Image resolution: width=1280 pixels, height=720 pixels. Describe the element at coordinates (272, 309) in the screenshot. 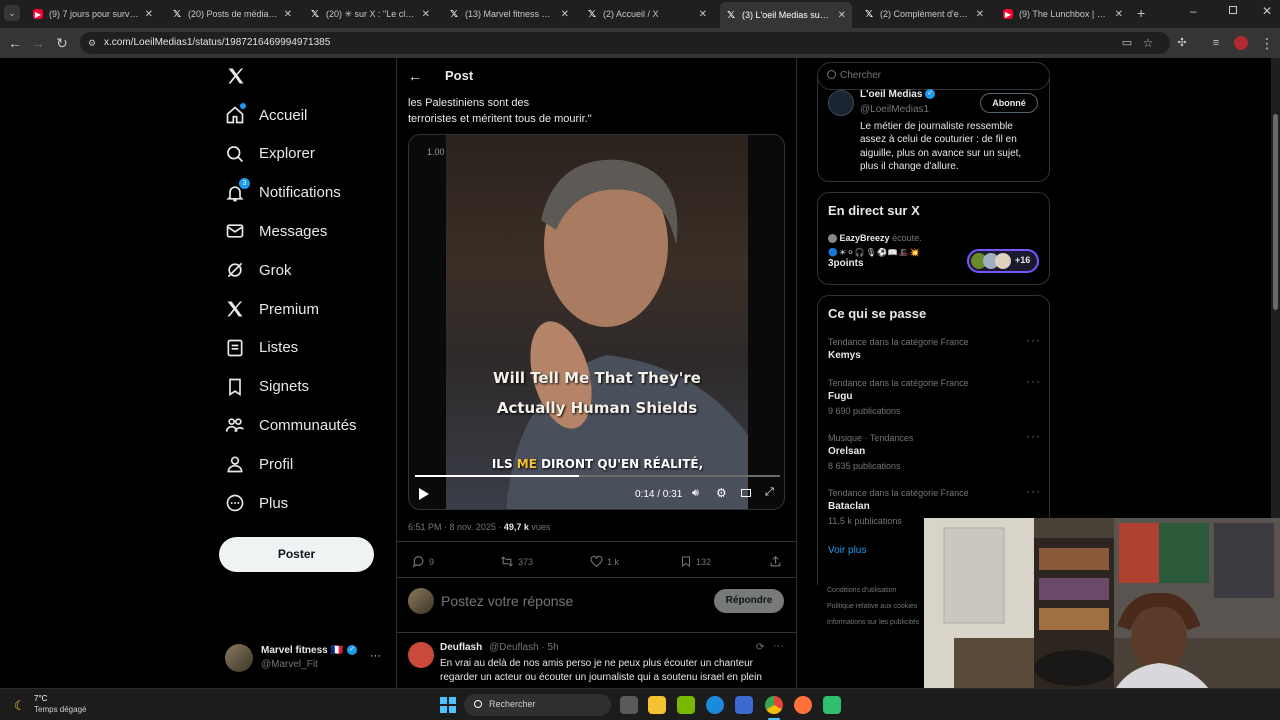

I see `sidebar-item-premium: Premium` at that location.